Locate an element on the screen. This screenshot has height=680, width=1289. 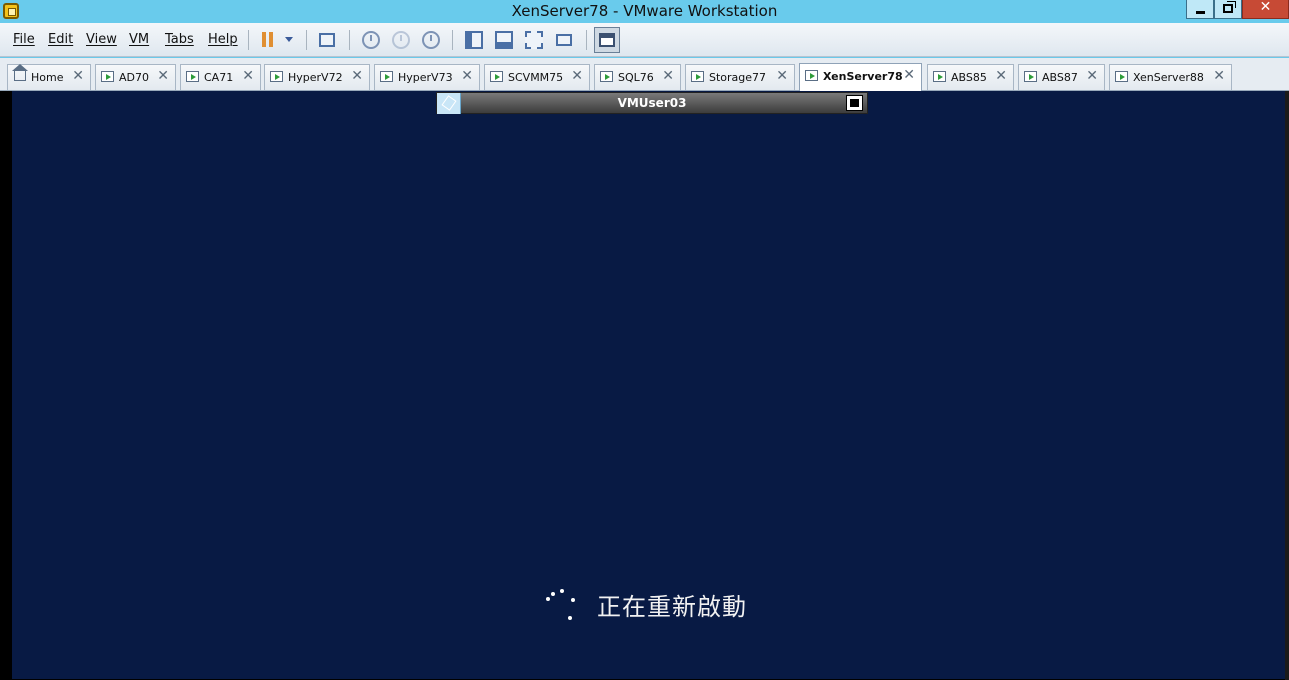
tab-label: AD70 is located at coordinates (134, 77).